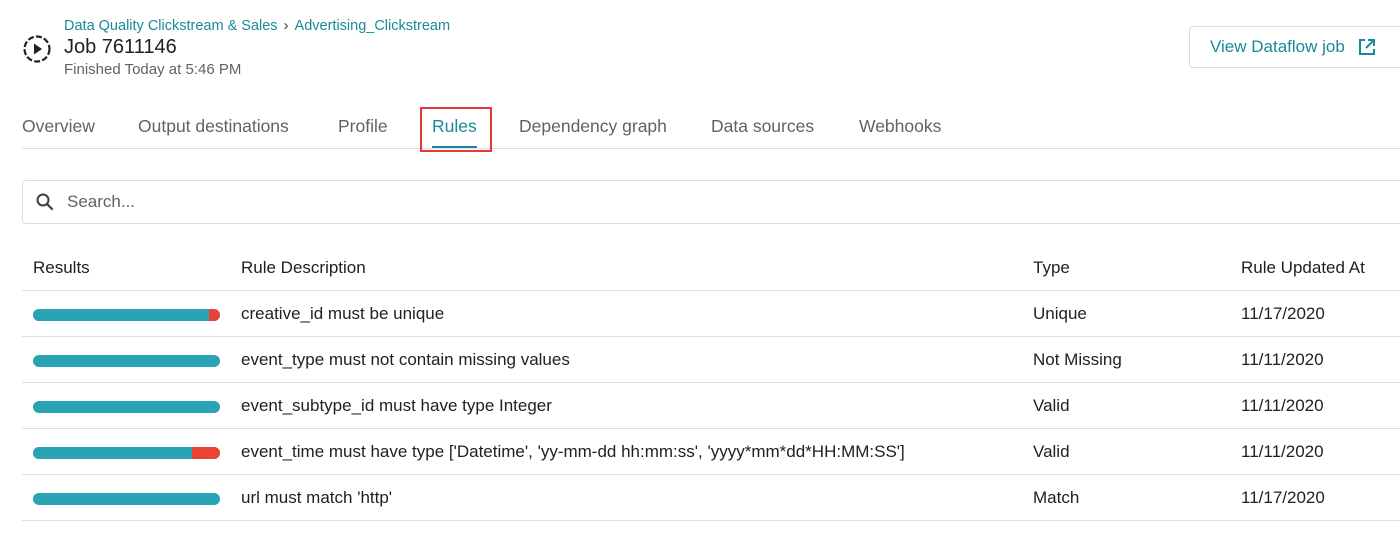  I want to click on tab-webhooks: Webhooks, so click(900, 126).